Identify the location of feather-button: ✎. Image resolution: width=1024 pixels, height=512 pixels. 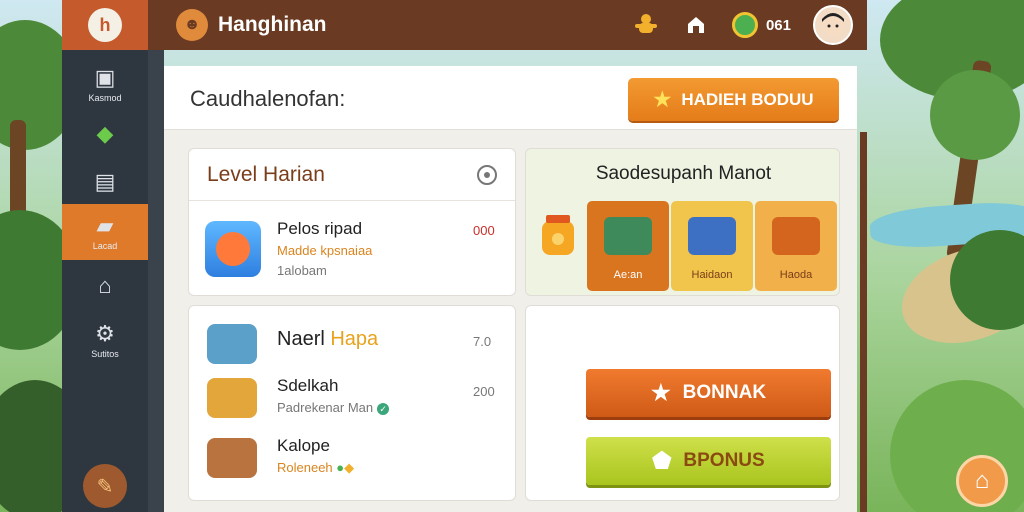
(105, 486).